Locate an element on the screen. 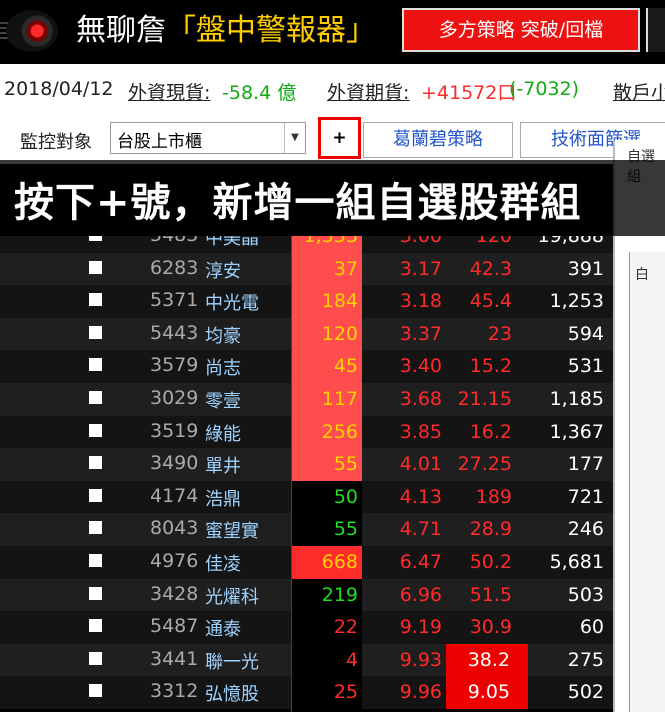 The image size is (665, 712). price-cell: 3.17 is located at coordinates (420, 268).